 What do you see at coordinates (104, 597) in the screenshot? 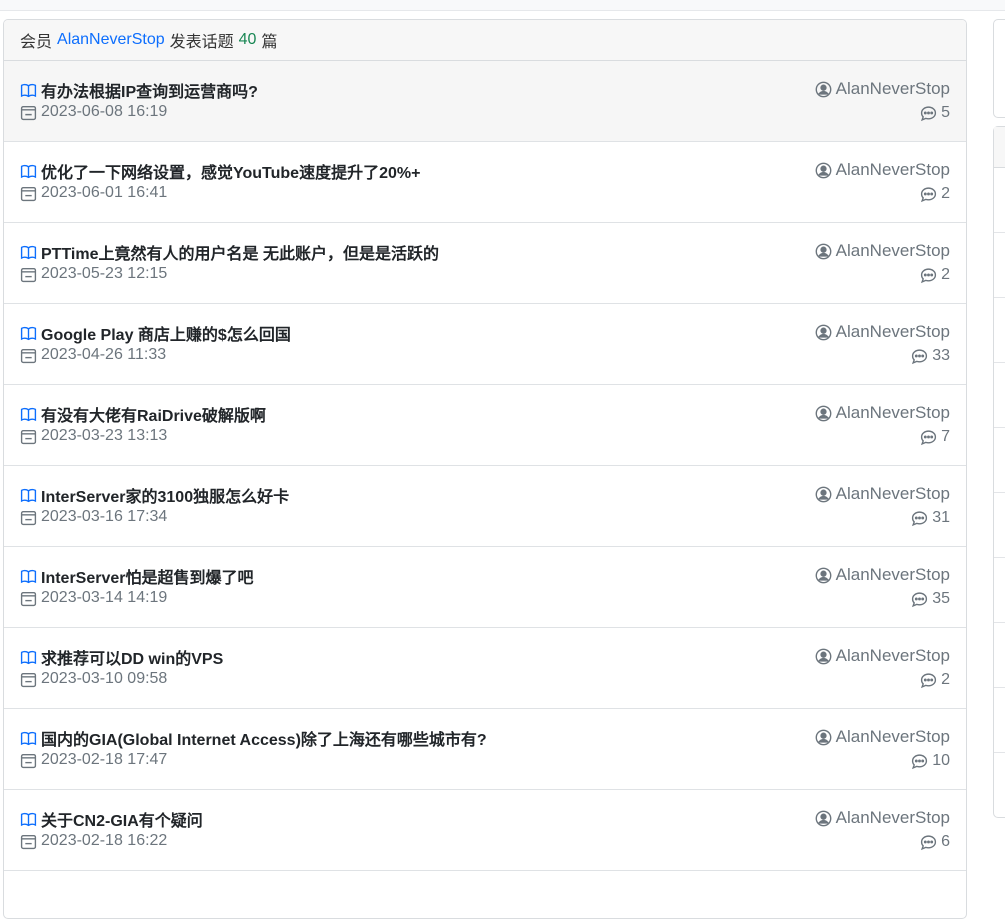
I see `topic-date-text: 2023-03-14 14:19` at bounding box center [104, 597].